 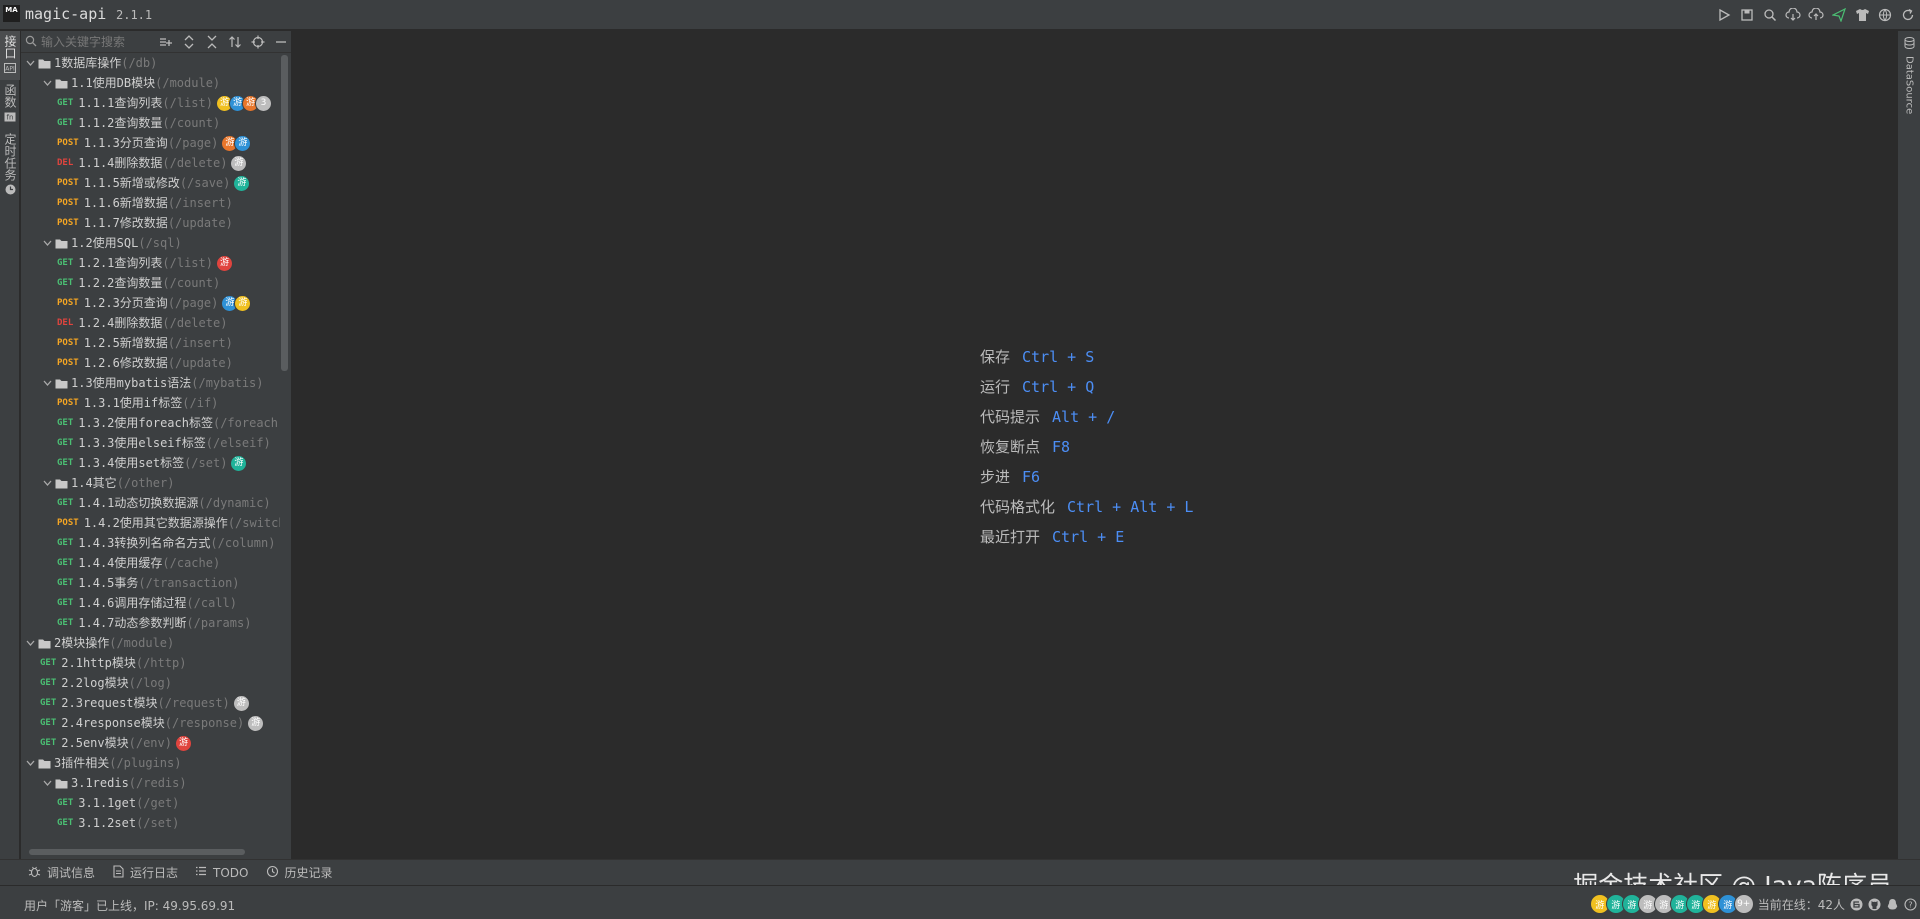 I want to click on tree-api-item: GET 1.2.2查询数量 (/count), so click(x=150, y=283).